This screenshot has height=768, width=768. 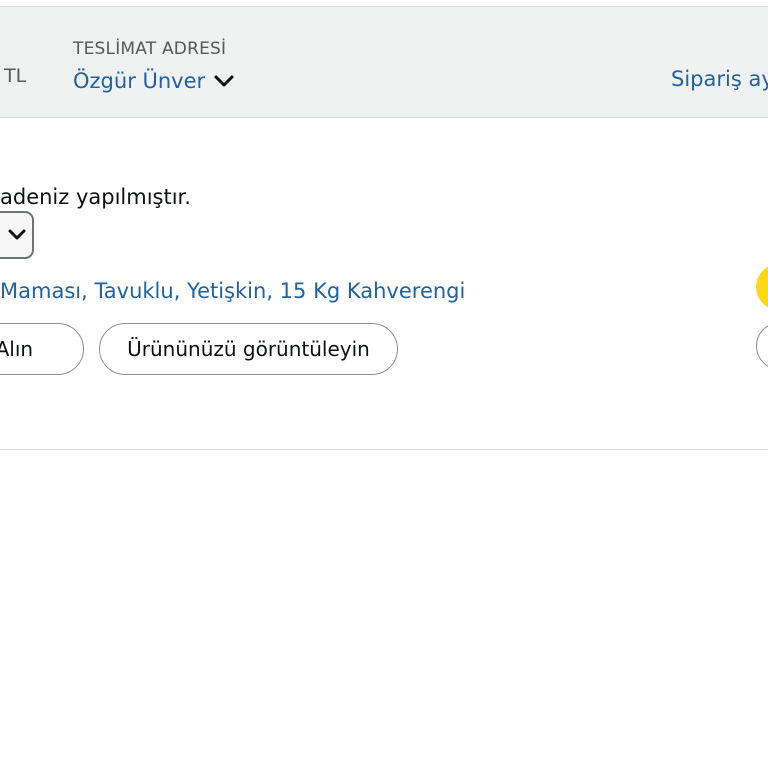 I want to click on ship-to-name: Özgür Ünver, so click(x=139, y=81).